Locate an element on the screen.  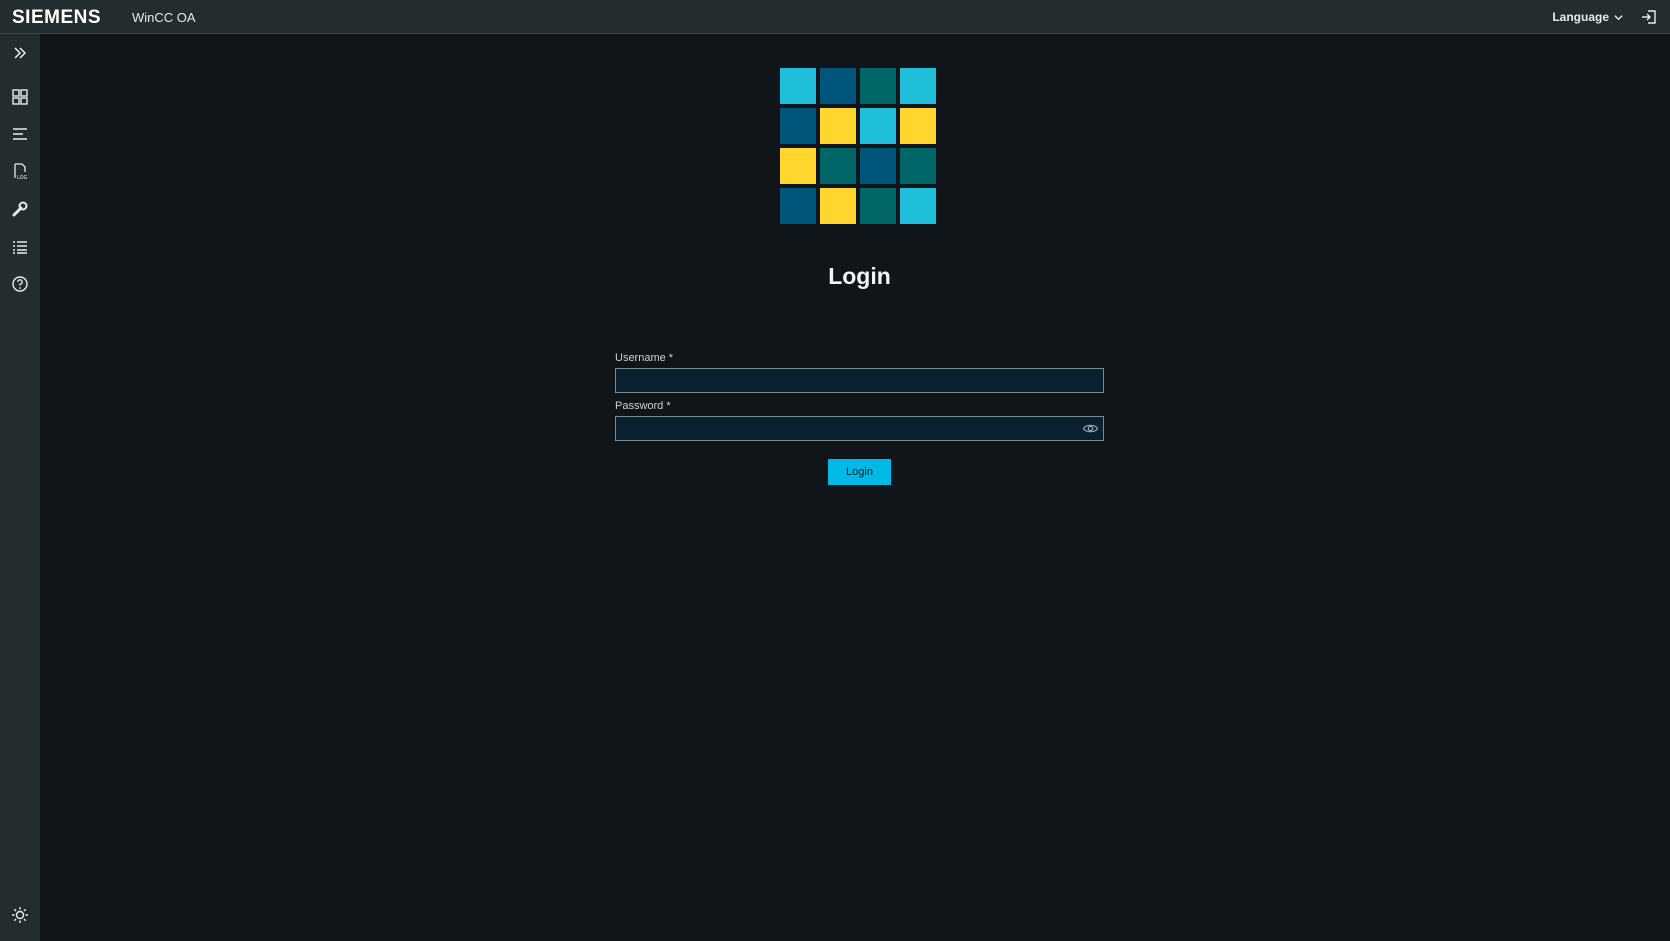
log-file-icon: LOG is located at coordinates (21, 171).